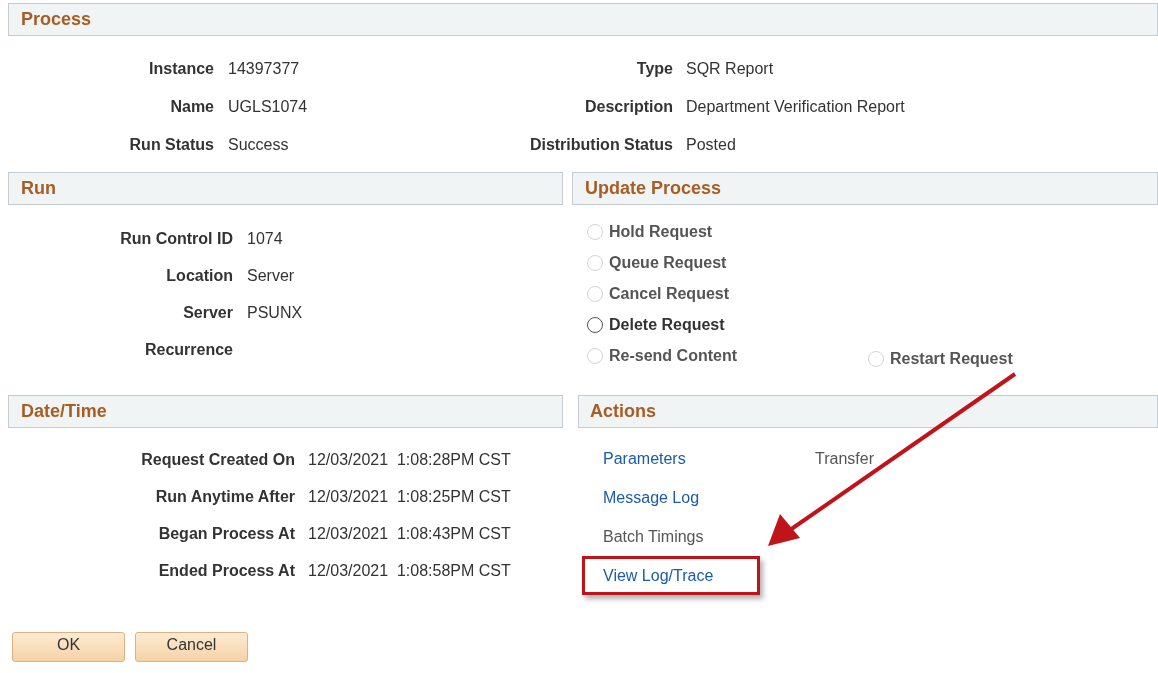 The width and height of the screenshot is (1158, 673). Describe the element at coordinates (226, 533) in the screenshot. I see `field-label: Began Process At` at that location.